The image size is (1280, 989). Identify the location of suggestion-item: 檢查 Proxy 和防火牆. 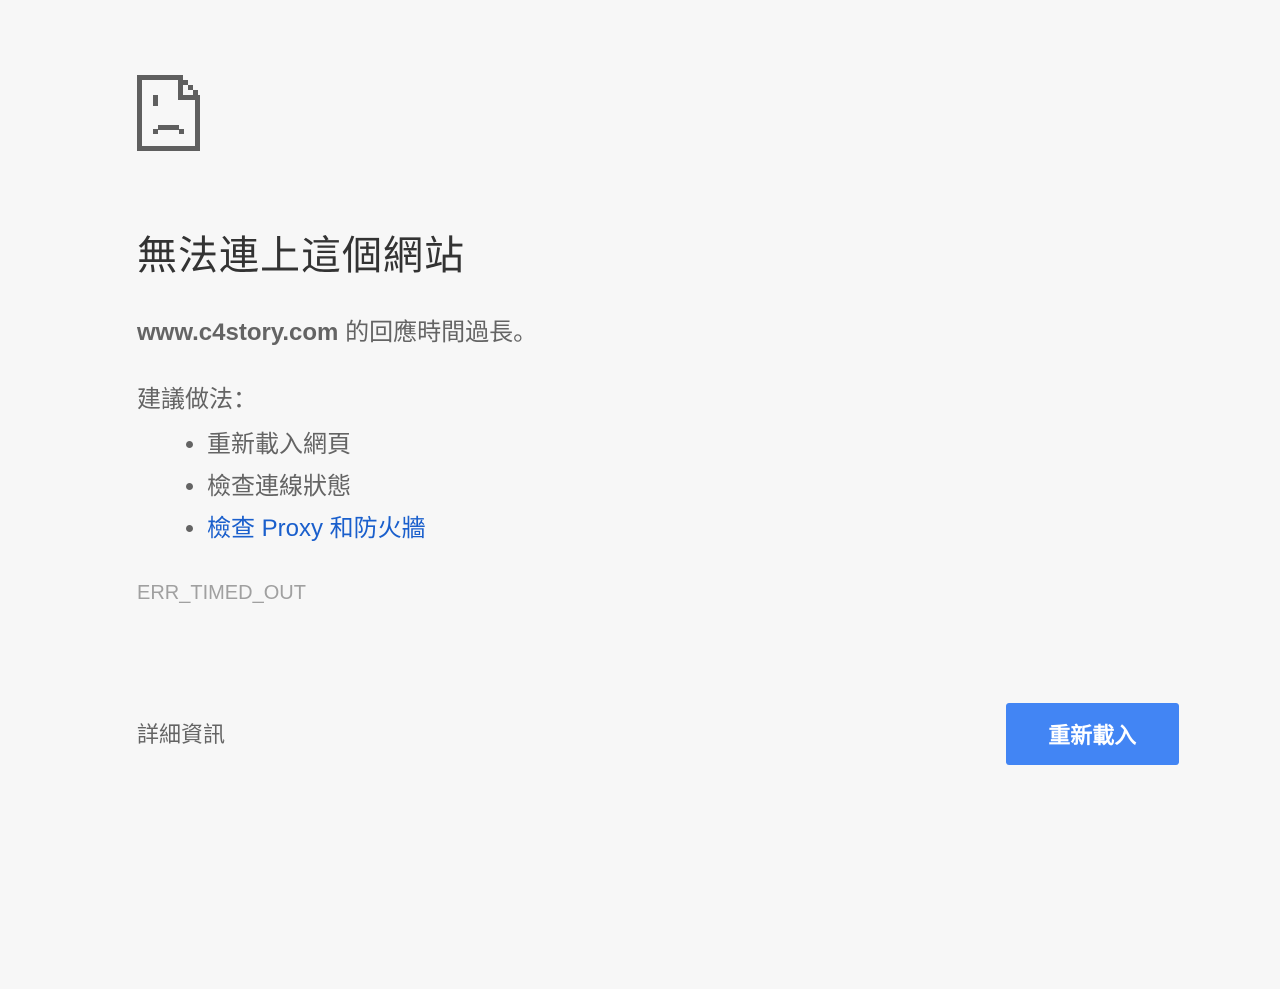
(316, 529).